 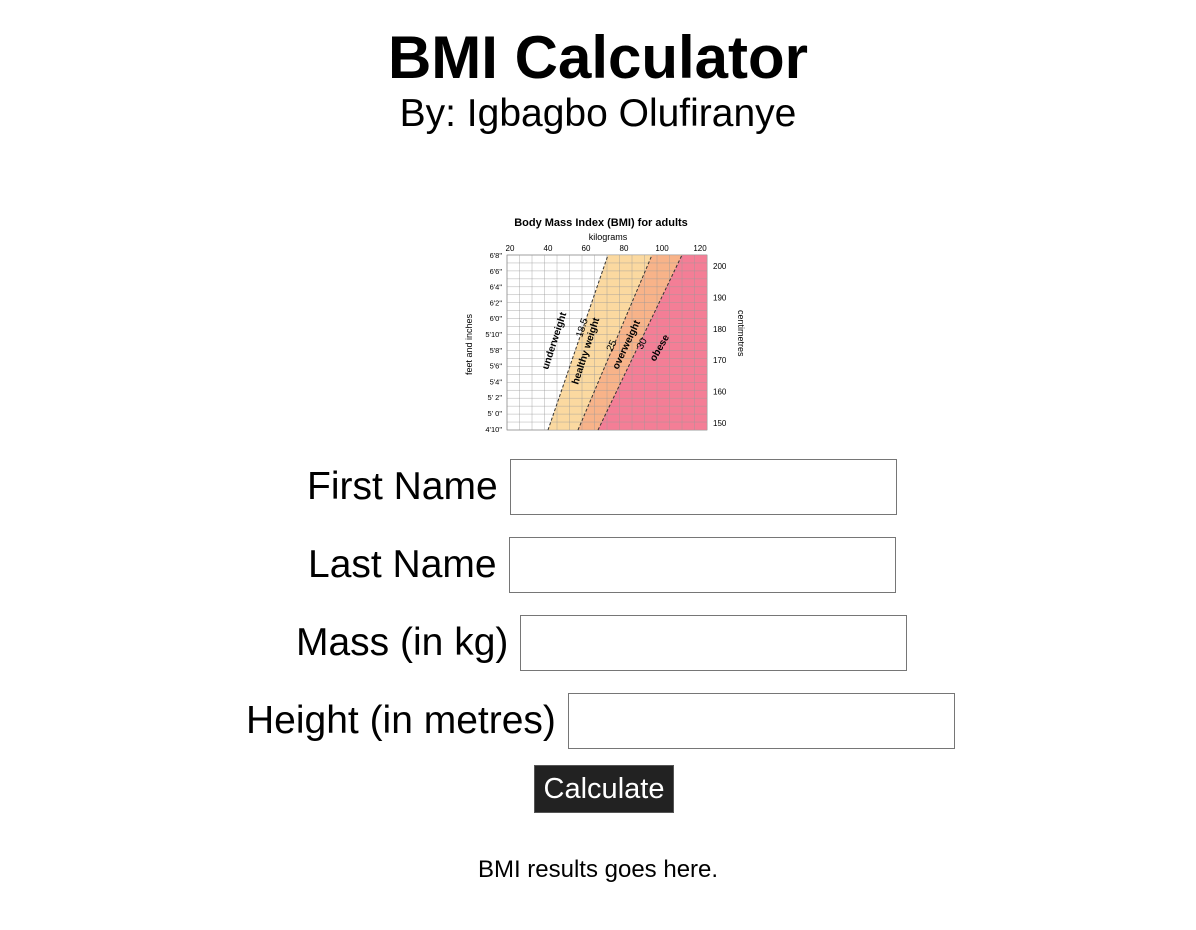 What do you see at coordinates (720, 423) in the screenshot?
I see `right-tick-label: 150` at bounding box center [720, 423].